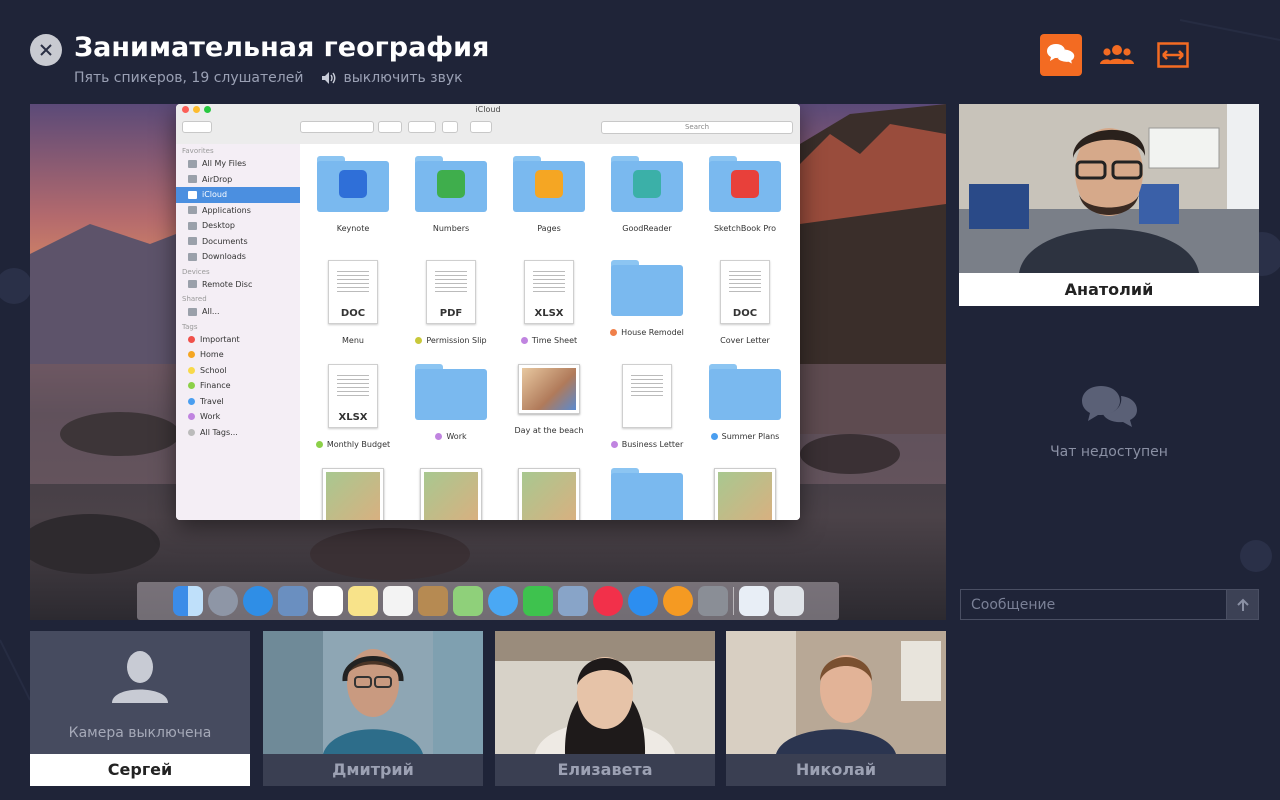 Image resolution: width=1280 pixels, height=800 pixels. What do you see at coordinates (745, 194) in the screenshot?
I see `file-item: SketchBook Pro` at bounding box center [745, 194].